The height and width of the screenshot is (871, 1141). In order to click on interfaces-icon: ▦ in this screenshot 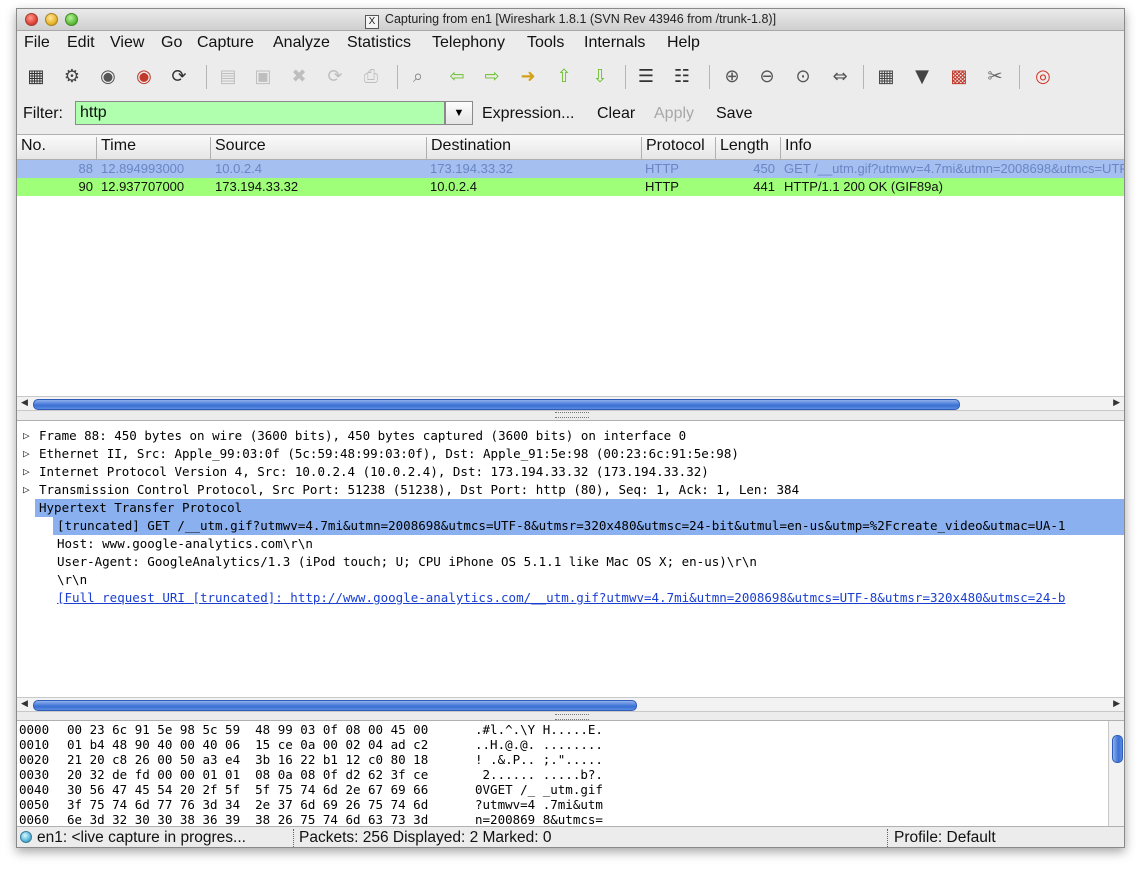, I will do `click(36, 77)`.